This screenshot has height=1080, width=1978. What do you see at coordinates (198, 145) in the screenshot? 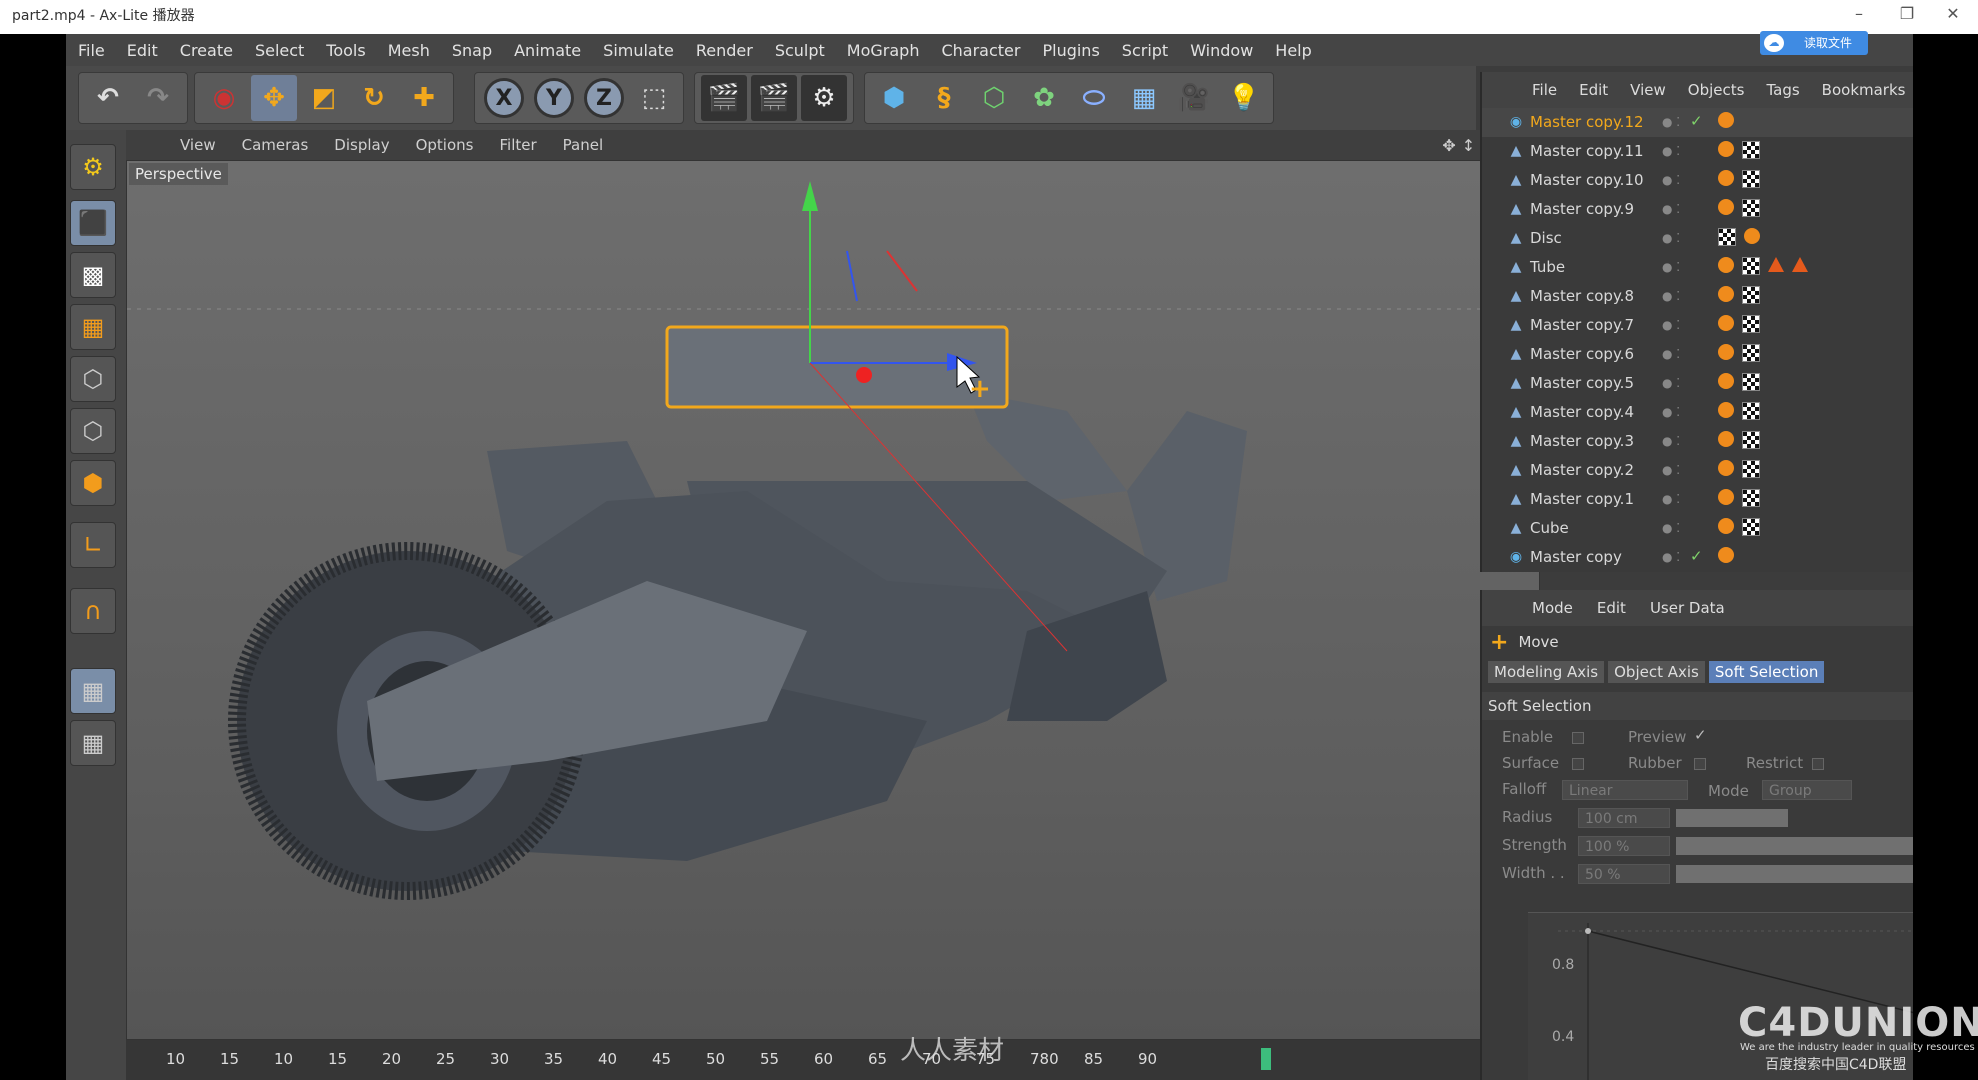
I see `viewport-menu-view: View` at bounding box center [198, 145].